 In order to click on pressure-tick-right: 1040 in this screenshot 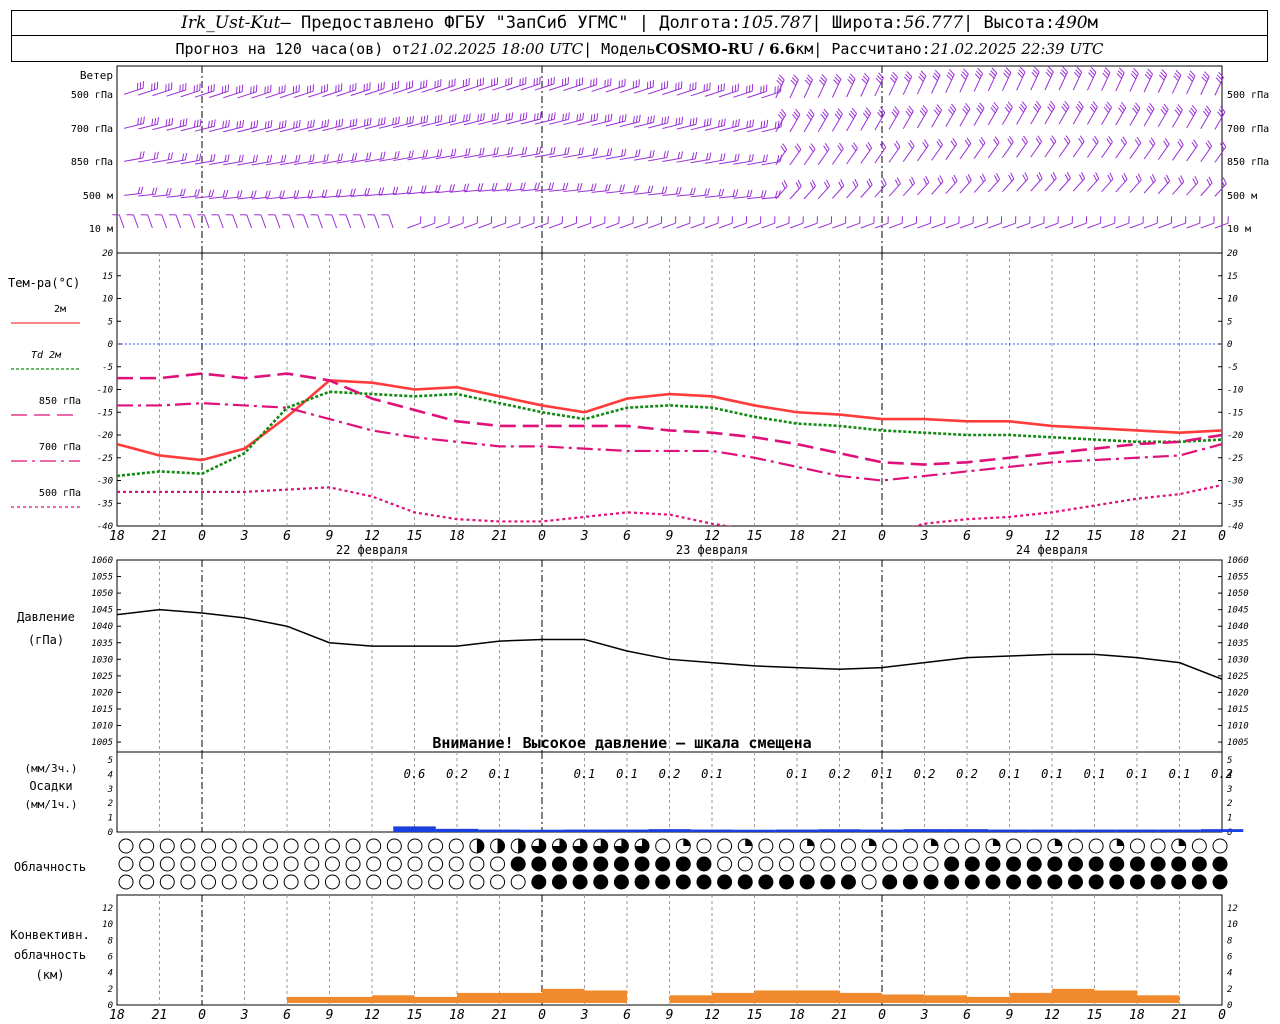, I will do `click(1238, 627)`.